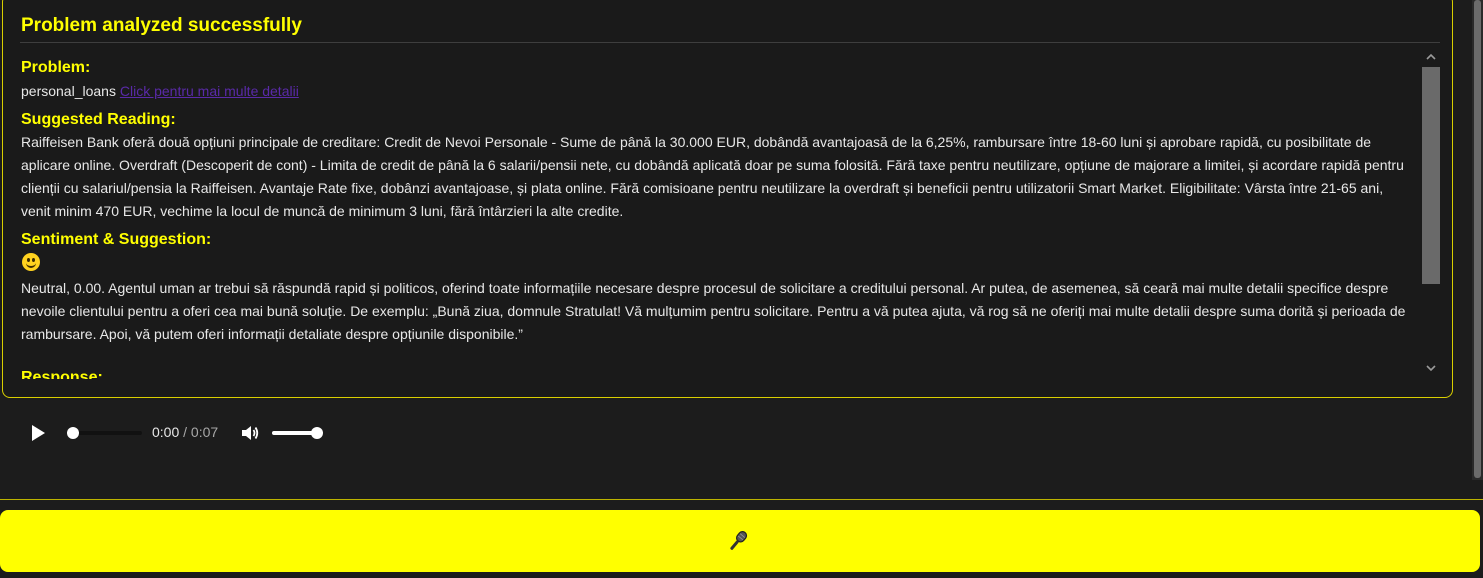 The image size is (1483, 578). I want to click on problem-value: personal_loans, so click(68, 91).